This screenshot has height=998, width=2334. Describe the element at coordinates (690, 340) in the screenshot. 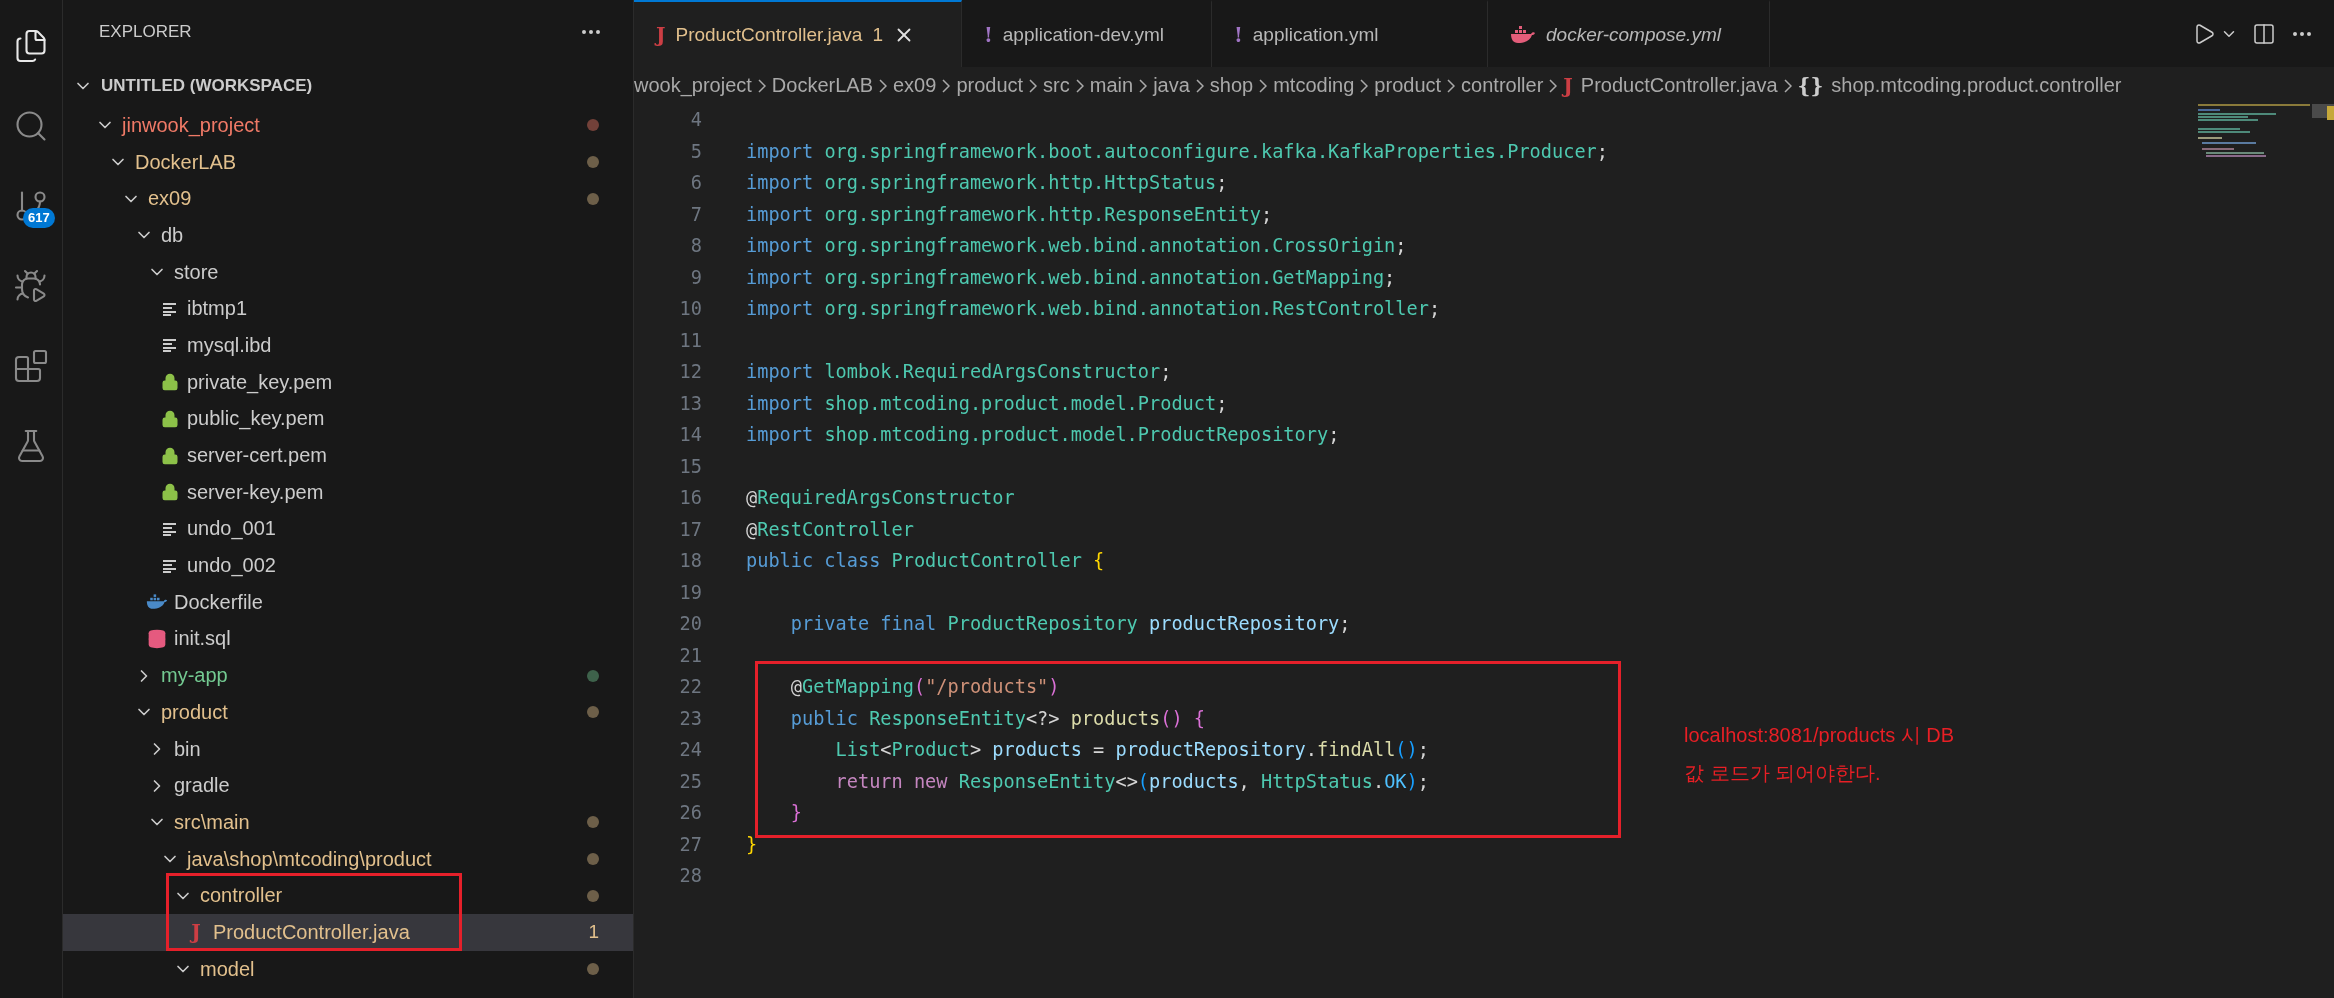

I see `line-number: 11` at that location.